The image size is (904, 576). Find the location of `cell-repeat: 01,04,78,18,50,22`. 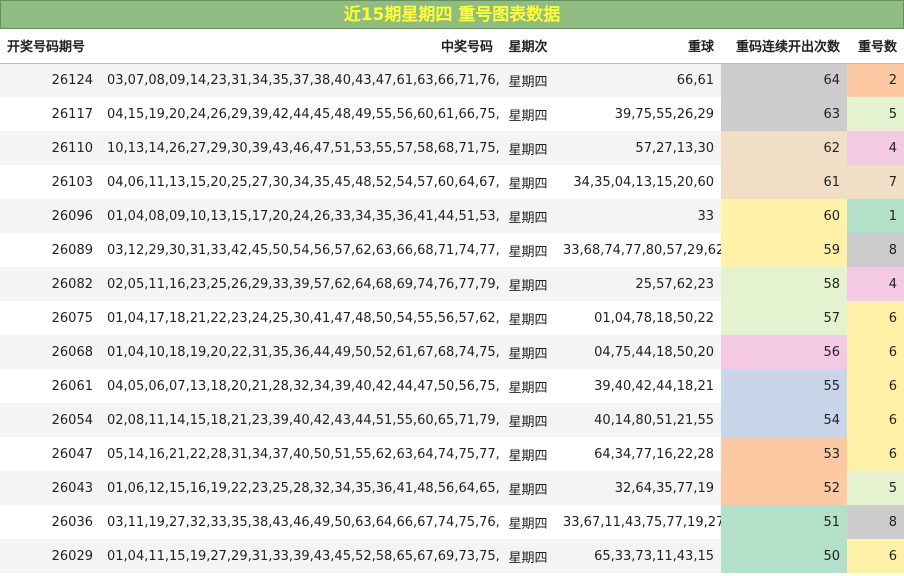

cell-repeat: 01,04,78,18,50,22 is located at coordinates (638, 318).